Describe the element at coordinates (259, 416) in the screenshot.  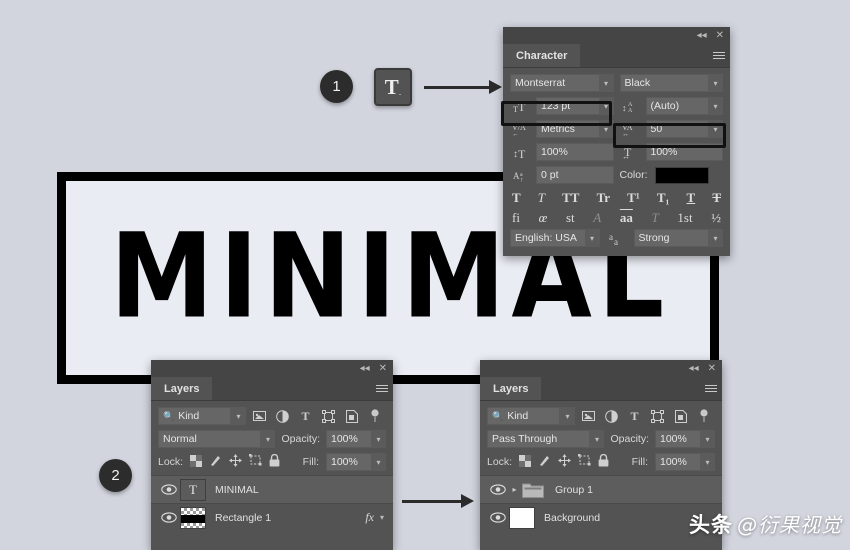
I see `pixel-filter-icon` at that location.